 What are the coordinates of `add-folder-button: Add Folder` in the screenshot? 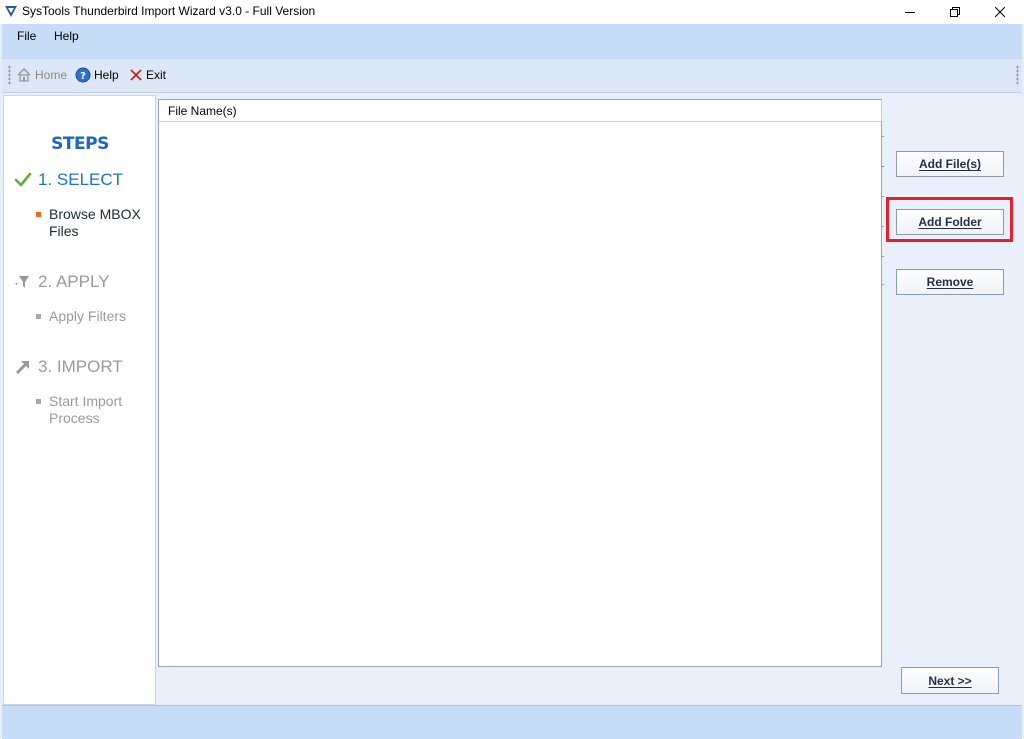 It's located at (950, 222).